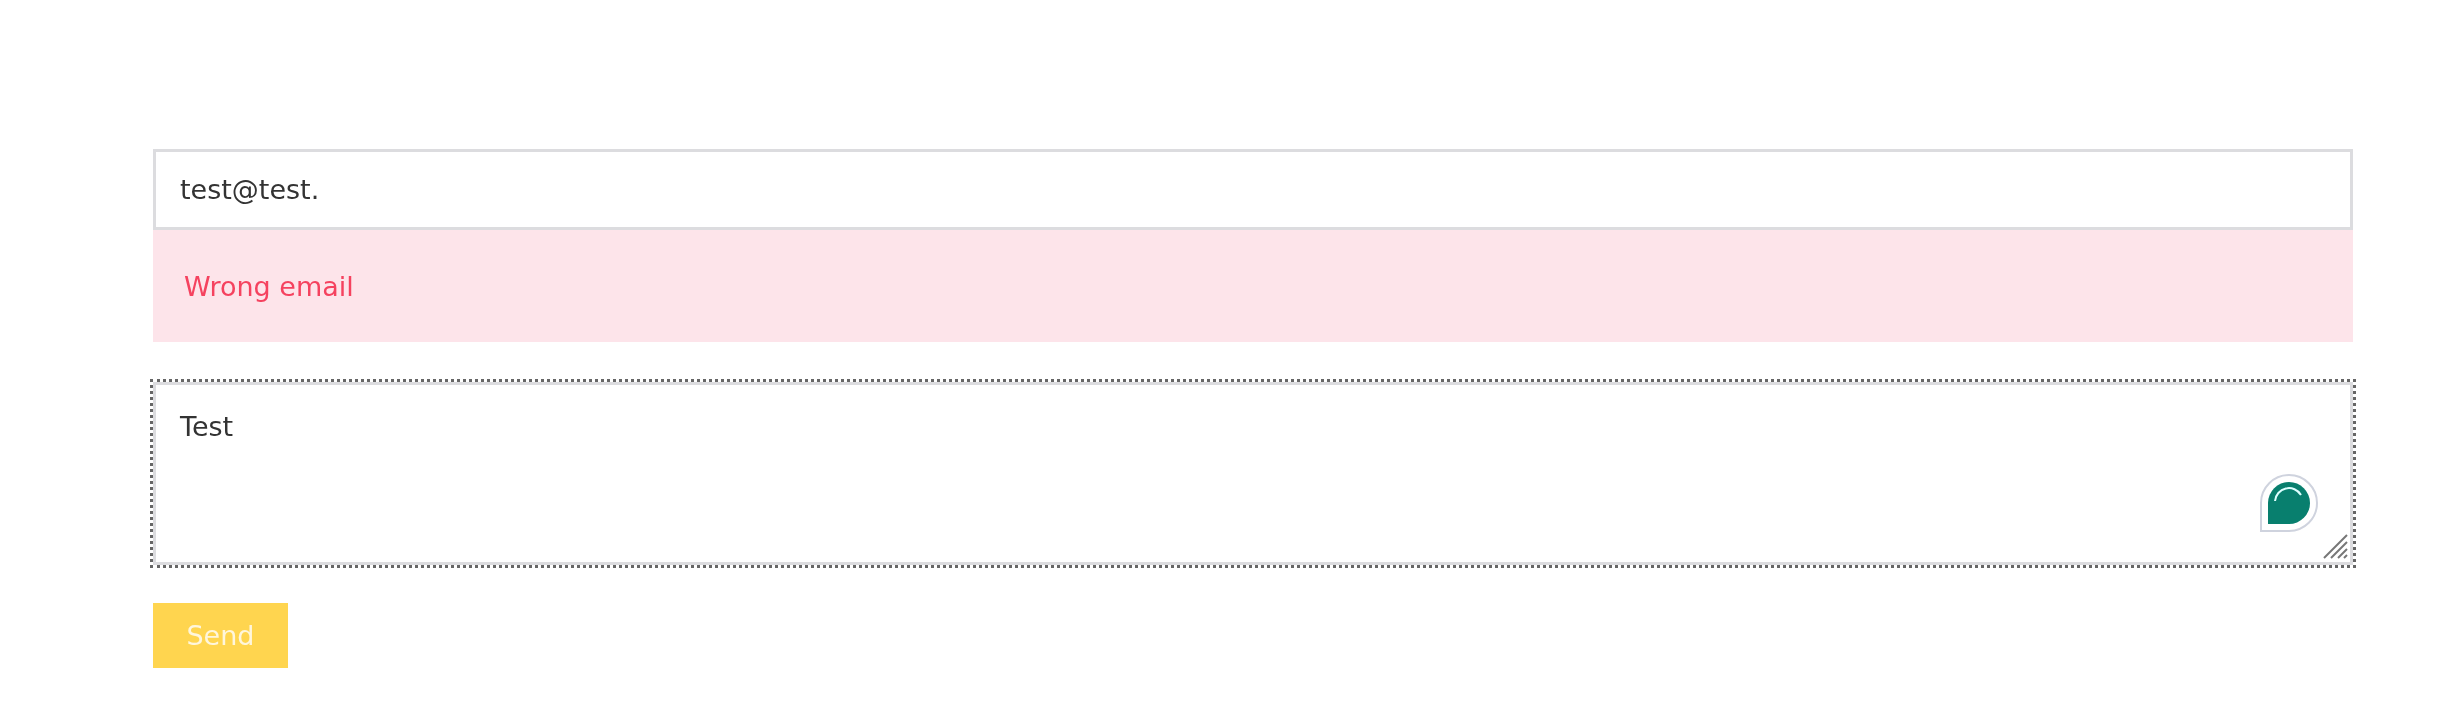  What do you see at coordinates (2335, 546) in the screenshot?
I see `resize-grip-icon` at bounding box center [2335, 546].